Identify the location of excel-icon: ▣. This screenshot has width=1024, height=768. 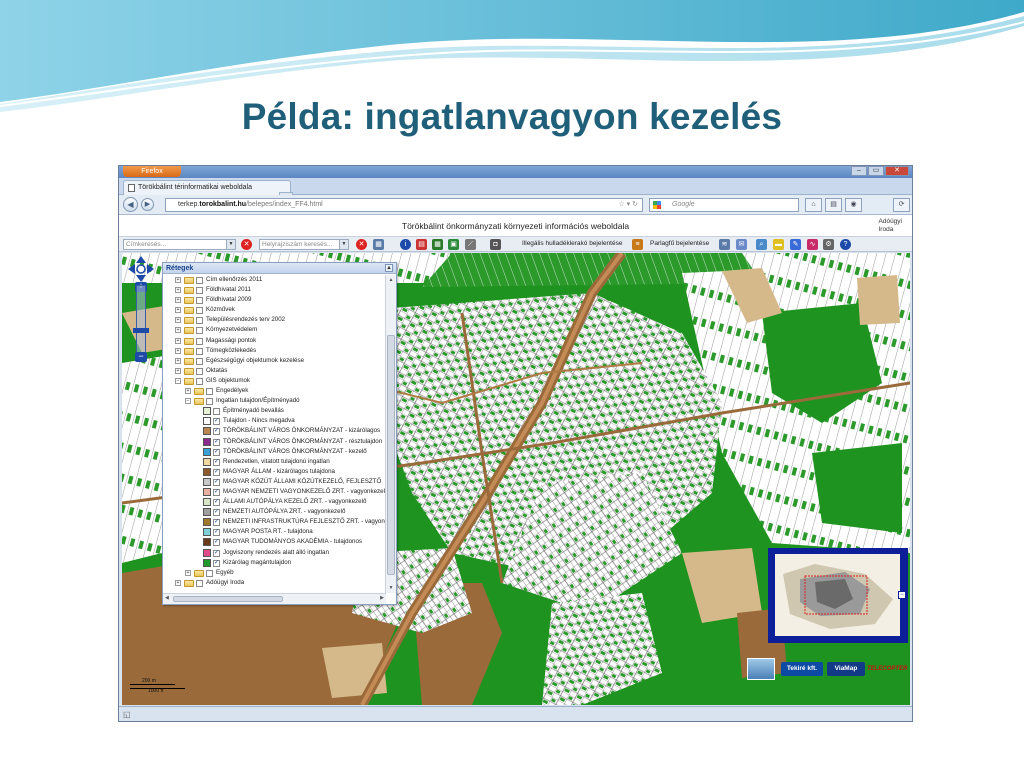
(453, 244).